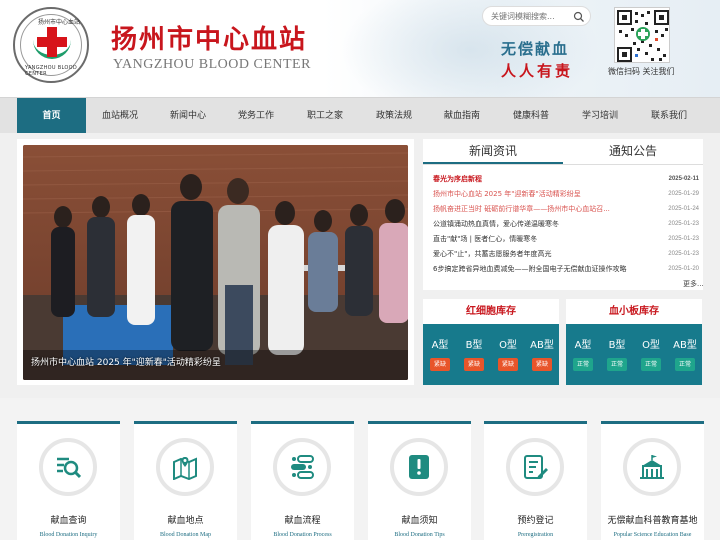  What do you see at coordinates (302, 521) in the screenshot?
I see `service-title: 献血流程` at bounding box center [302, 521].